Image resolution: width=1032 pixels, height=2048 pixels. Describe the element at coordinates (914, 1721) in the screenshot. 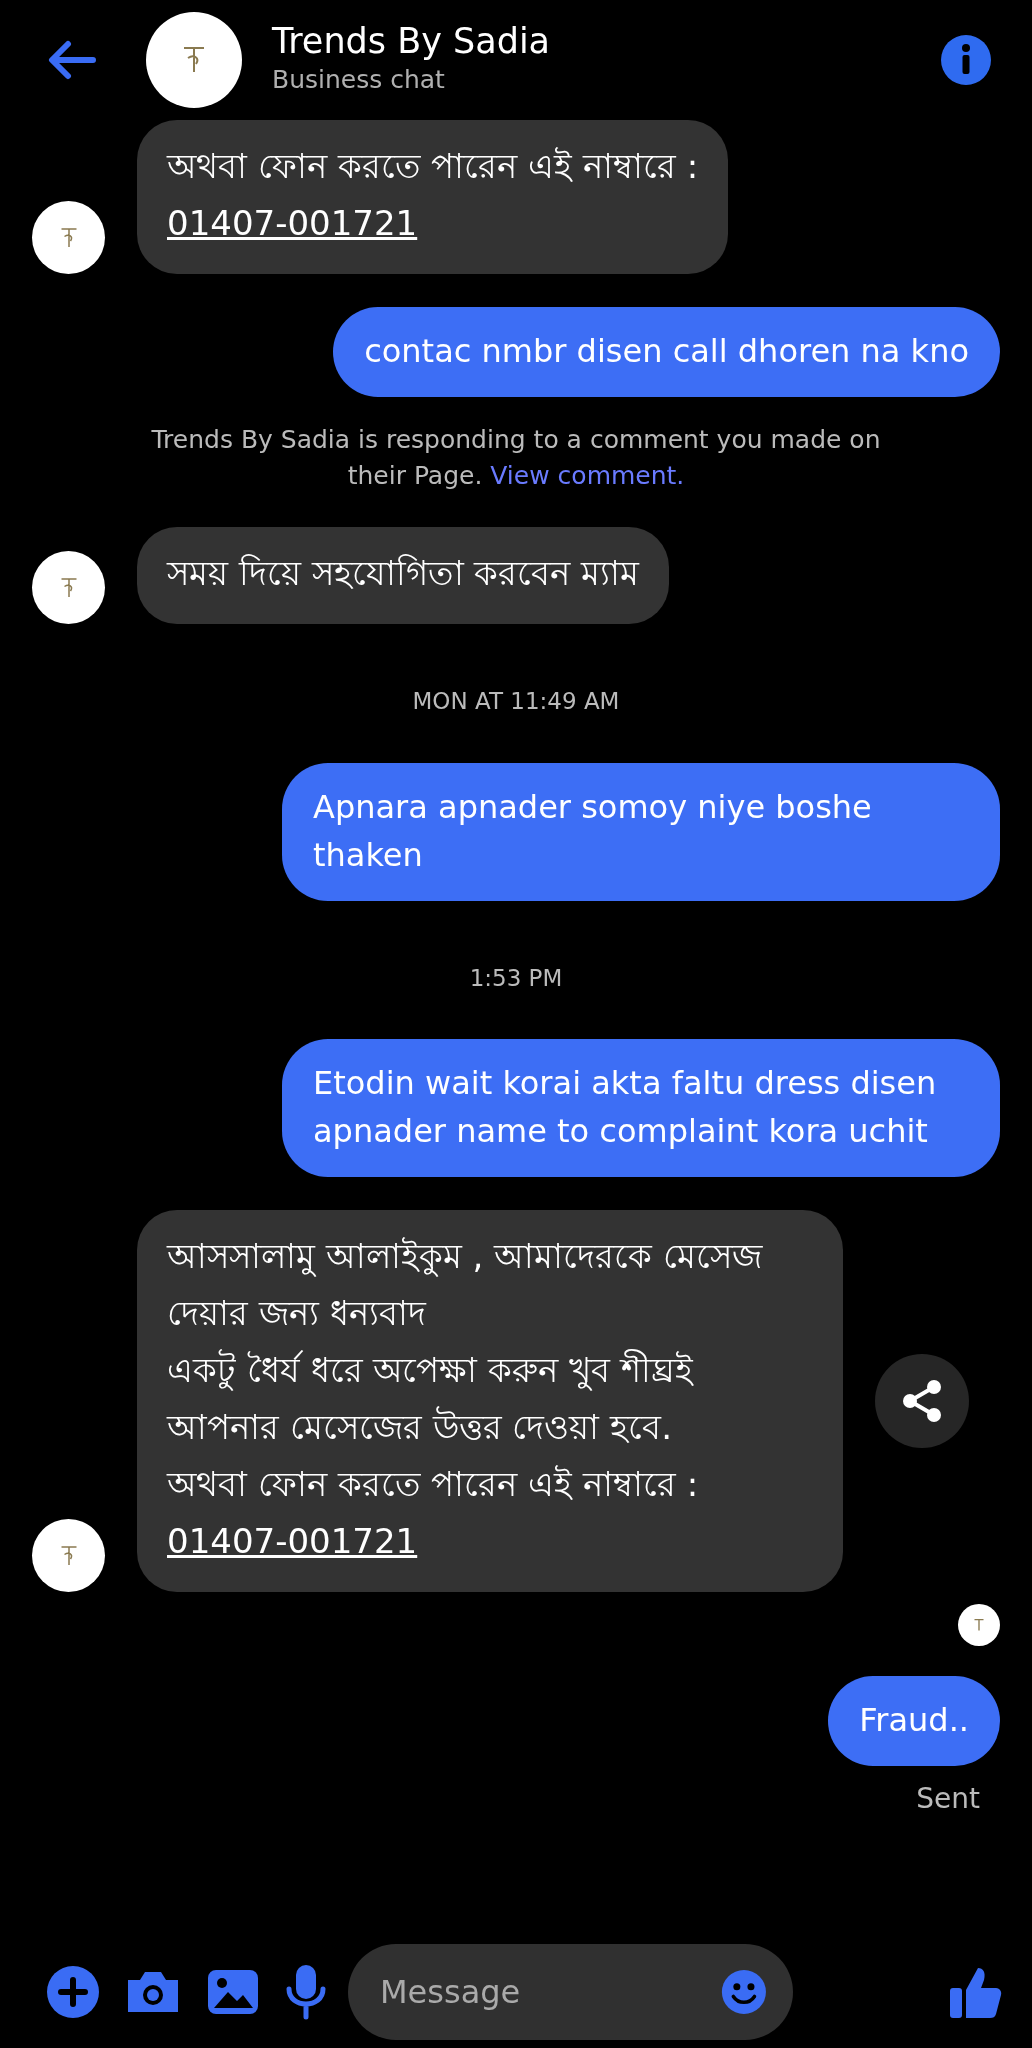

I see `message-bubble: Fraud..` at that location.